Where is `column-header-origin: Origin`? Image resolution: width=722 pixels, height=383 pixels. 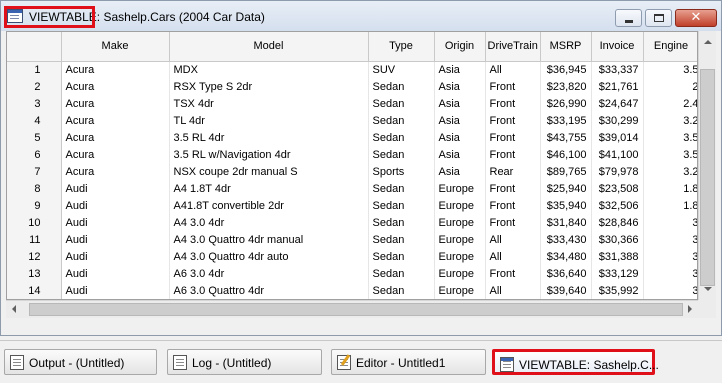
column-header-origin: Origin is located at coordinates (460, 47).